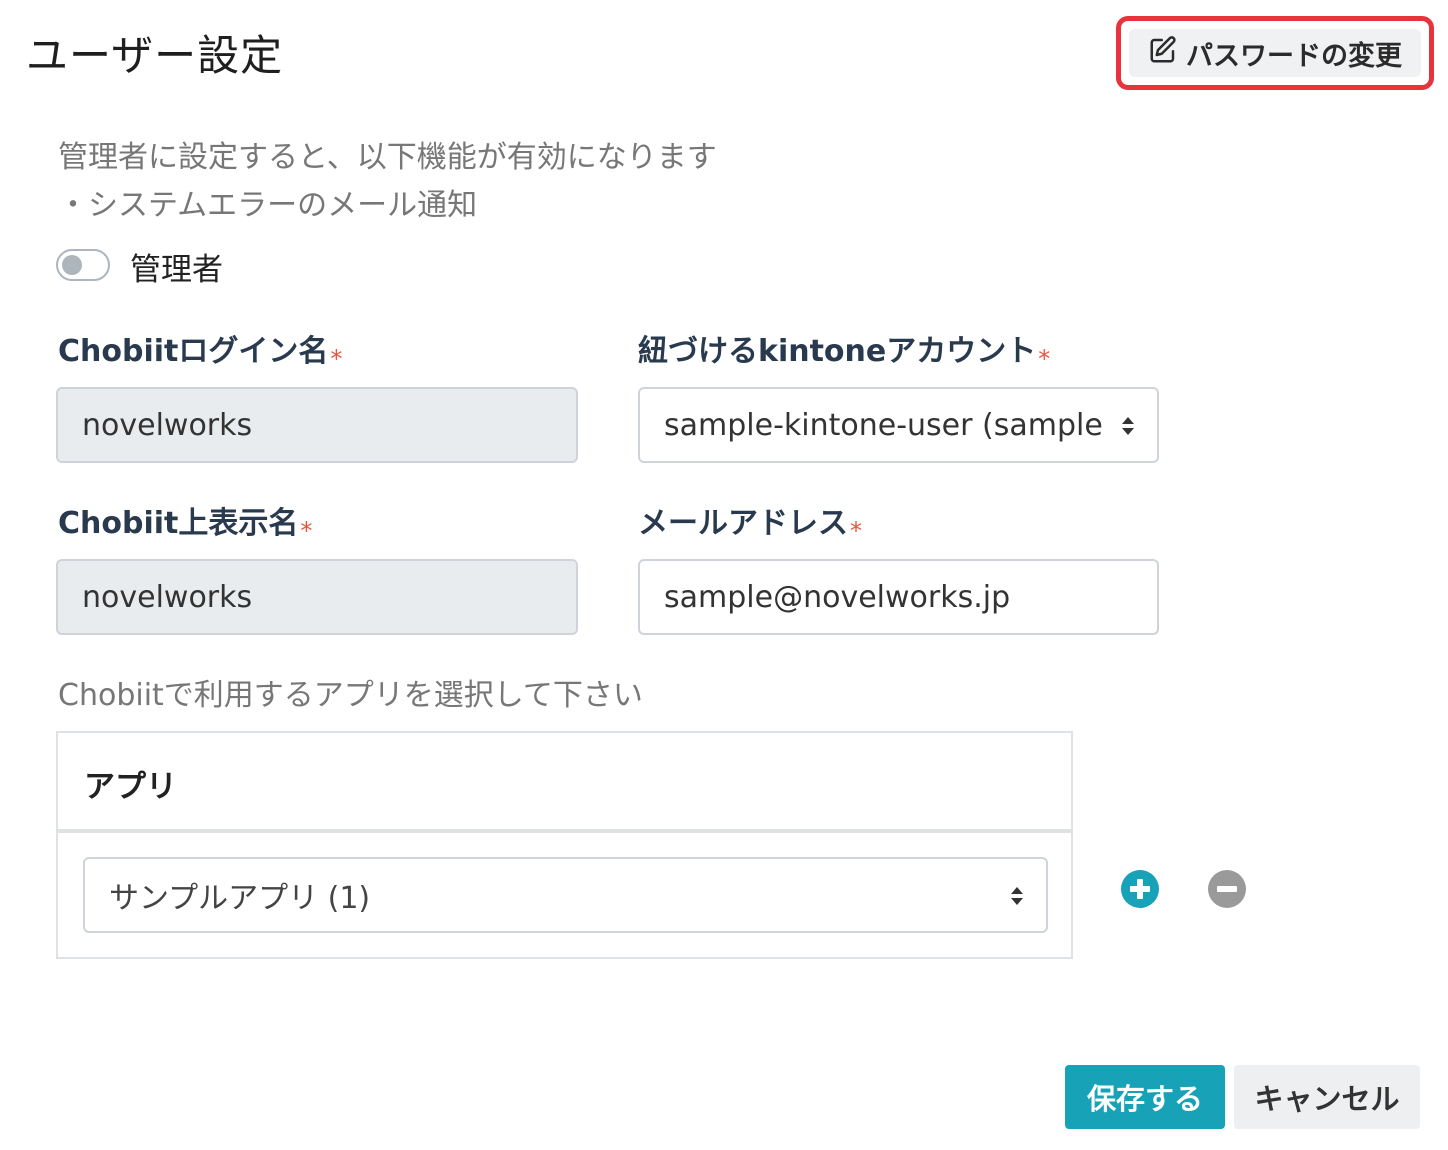 The height and width of the screenshot is (1150, 1448). Describe the element at coordinates (268, 205) in the screenshot. I see `admin-description-line2: ・システムエラーのメール通知` at that location.